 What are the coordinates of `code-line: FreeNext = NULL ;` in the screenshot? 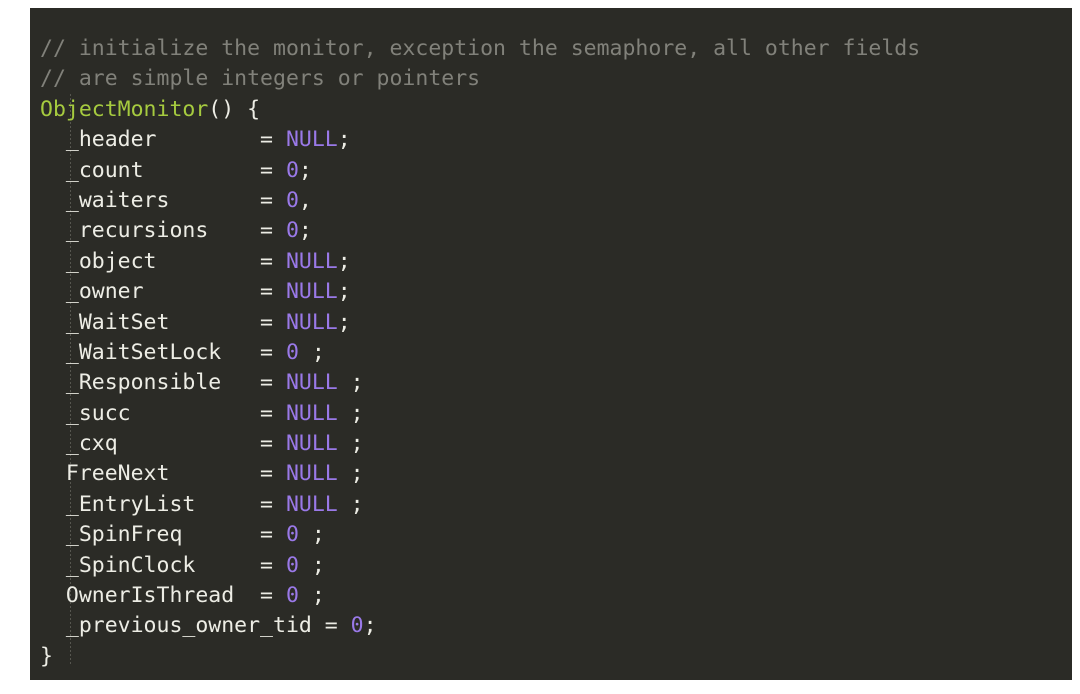 It's located at (556, 474).